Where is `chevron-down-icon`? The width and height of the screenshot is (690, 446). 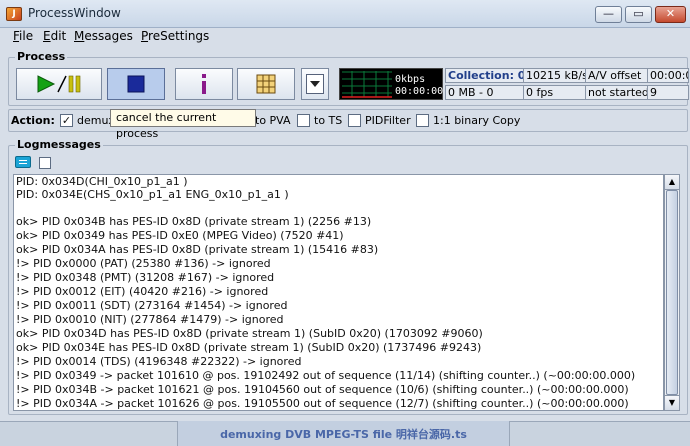
chevron-down-icon is located at coordinates (315, 84).